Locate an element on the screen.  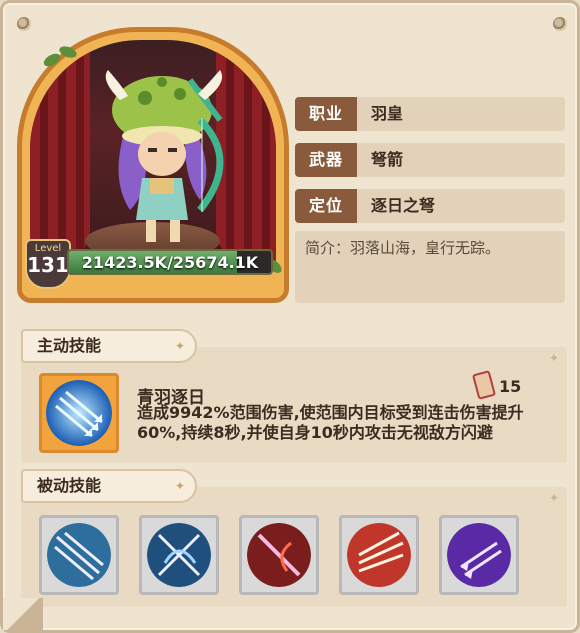
role-value: 逐日之弩 is located at coordinates (403, 205).